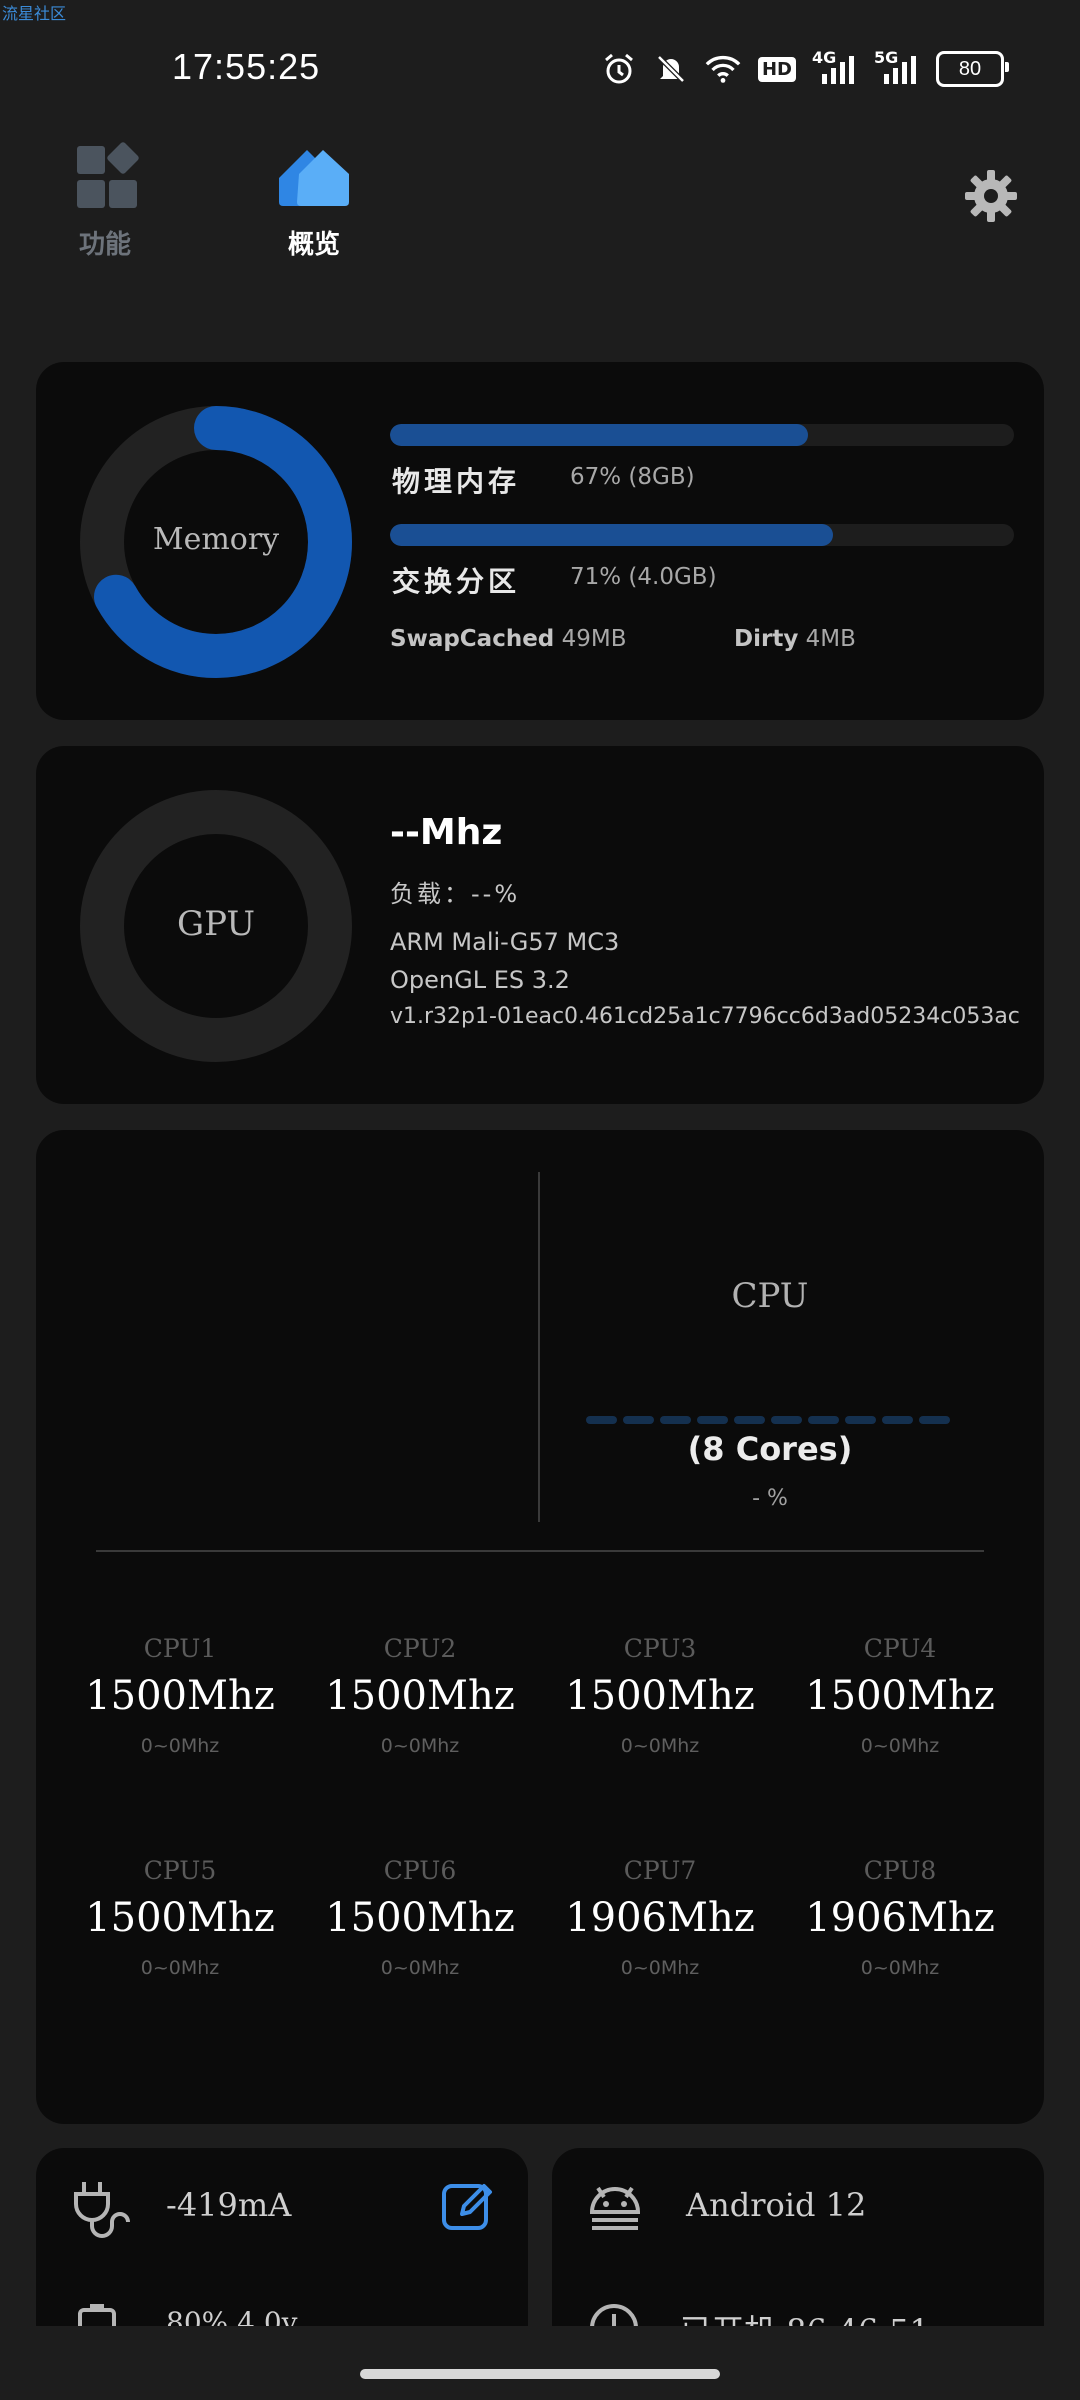  I want to click on battery-icon: 80, so click(972, 69).